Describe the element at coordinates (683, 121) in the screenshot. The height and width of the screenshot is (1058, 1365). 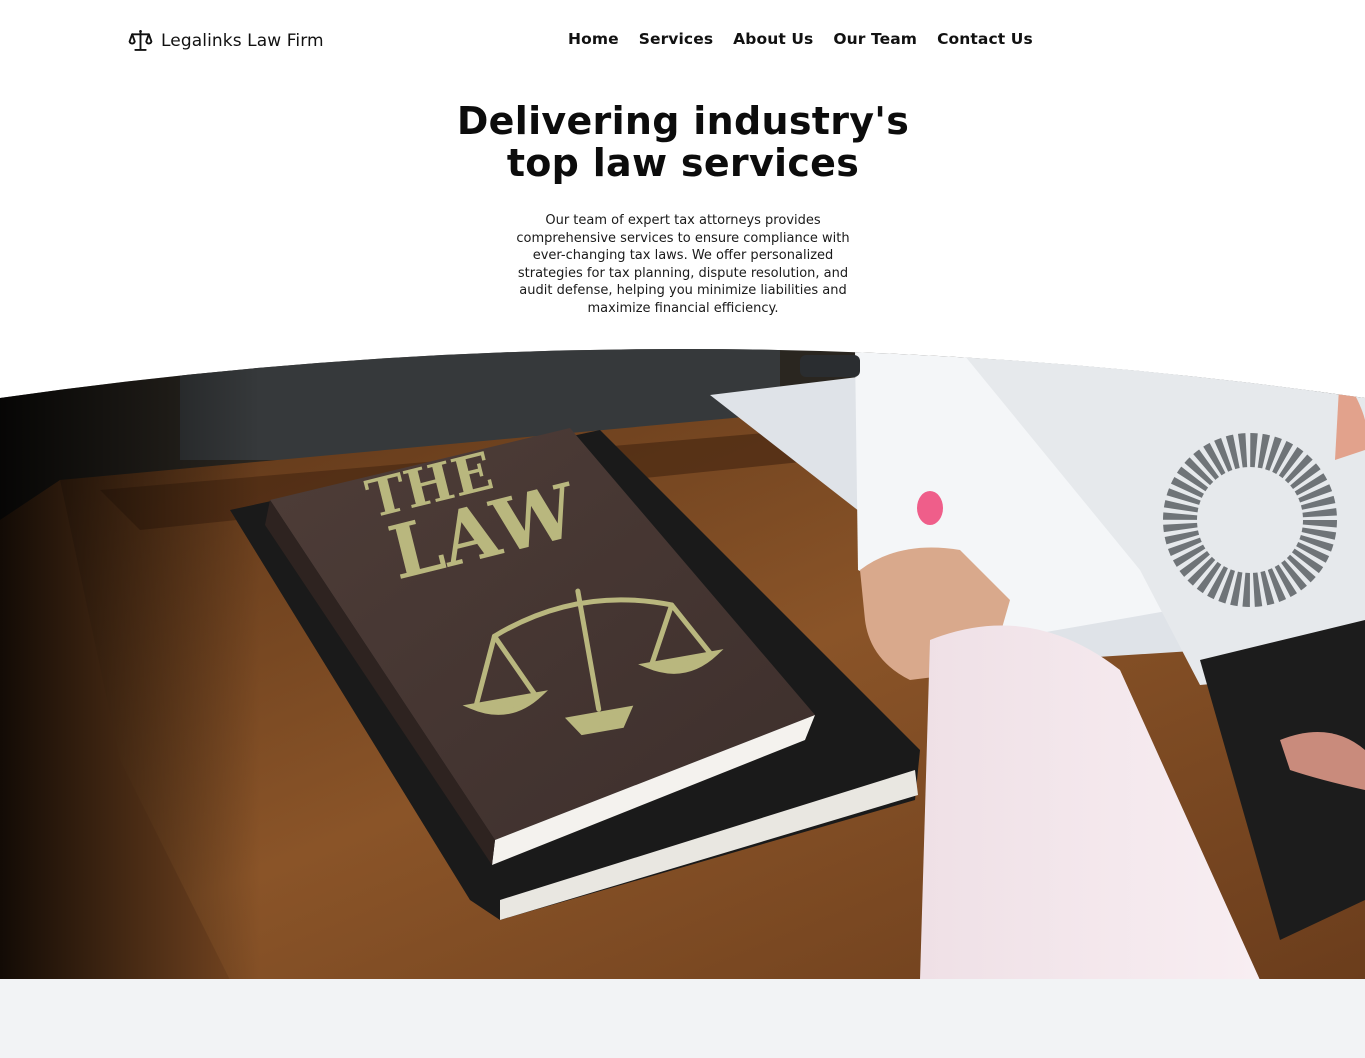
I see `hero-title-line1: Delivering industry's` at that location.